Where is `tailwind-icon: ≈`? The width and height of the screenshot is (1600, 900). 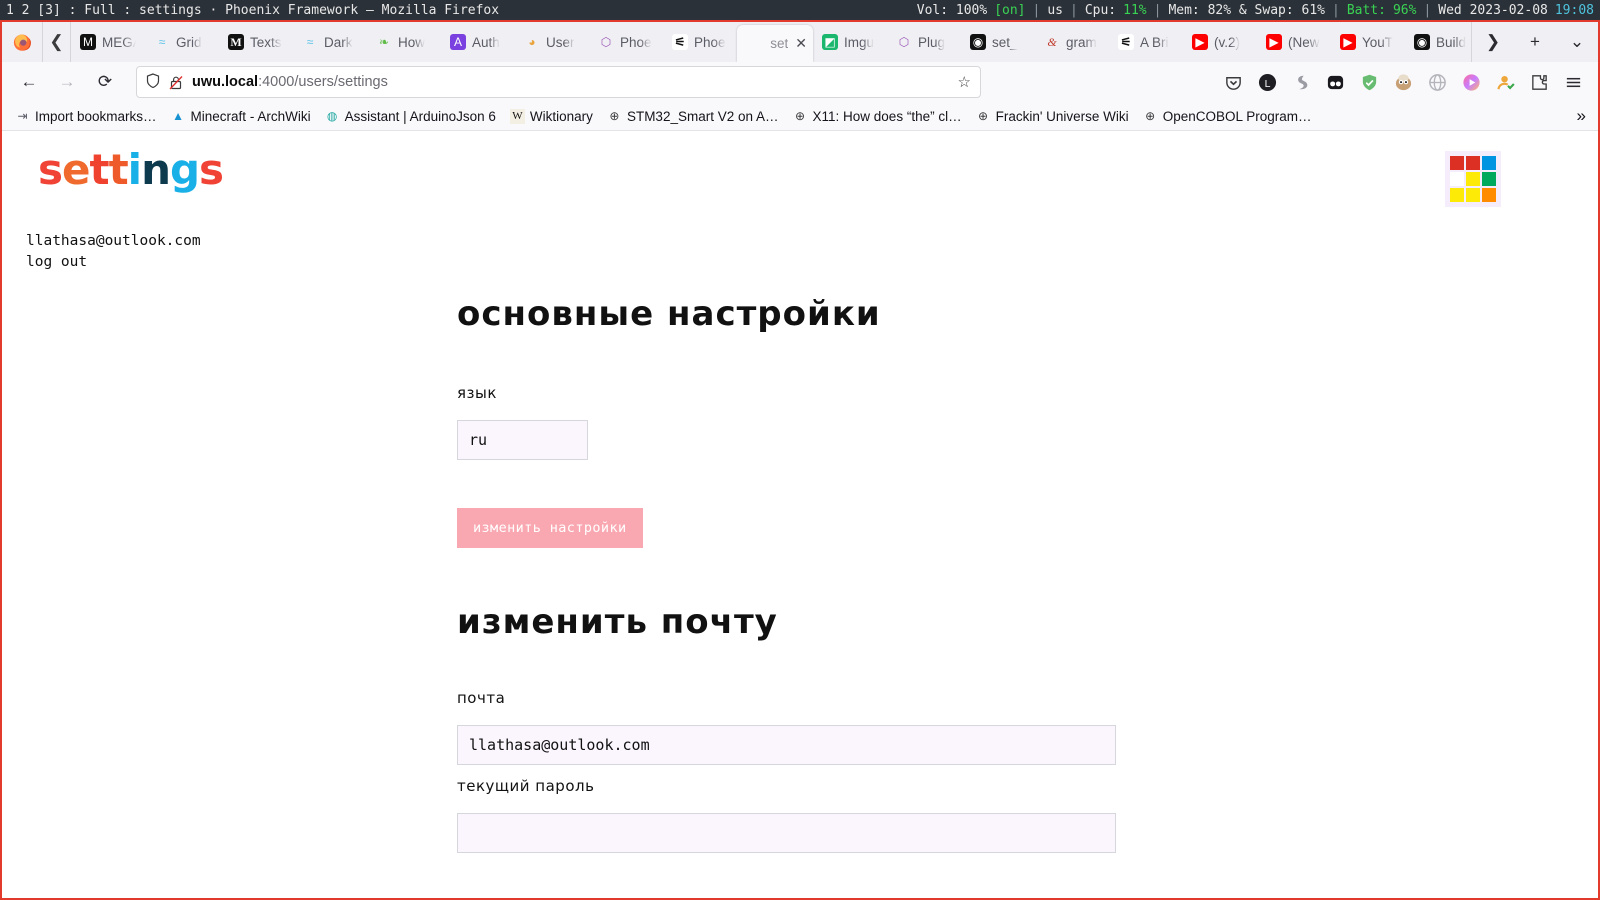
tailwind-icon: ≈ is located at coordinates (162, 42).